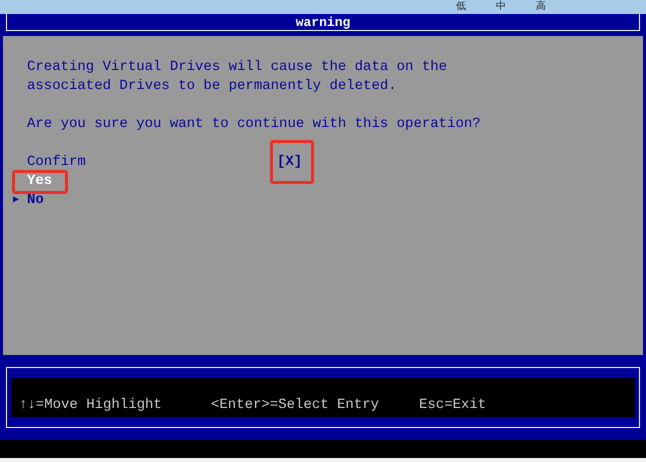 This screenshot has width=646, height=462. Describe the element at coordinates (254, 124) in the screenshot. I see `question-text: Are you sure you want to continue with this operation?` at that location.